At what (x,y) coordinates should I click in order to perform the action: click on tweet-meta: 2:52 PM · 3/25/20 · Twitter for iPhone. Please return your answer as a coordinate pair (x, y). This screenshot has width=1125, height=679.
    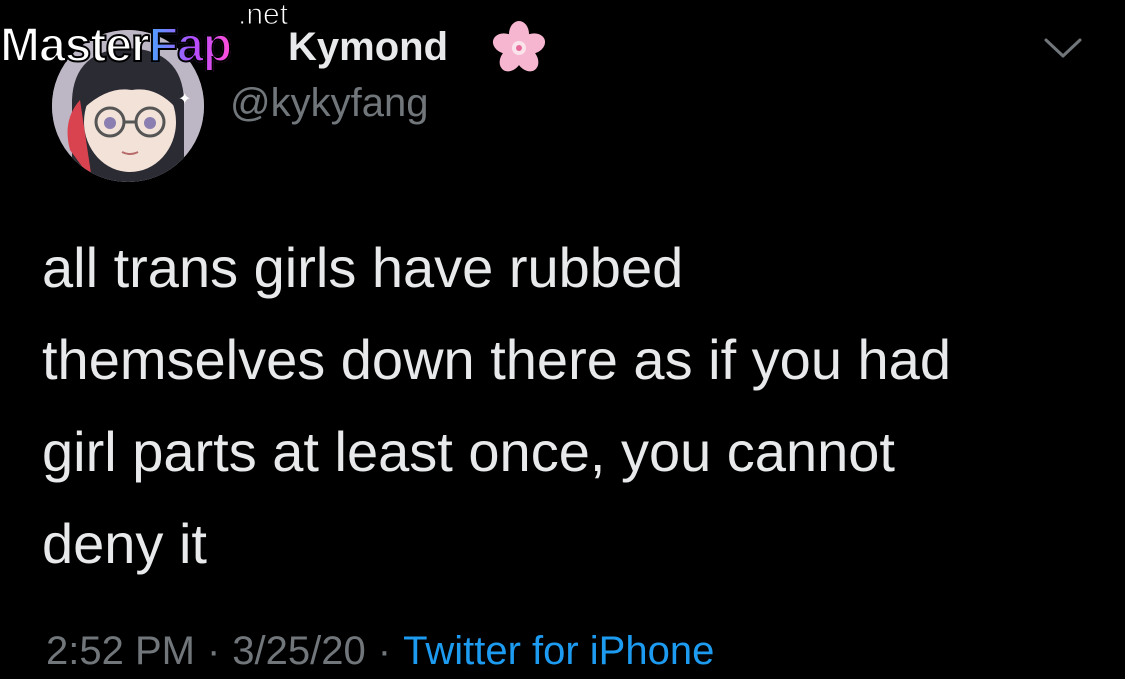
    Looking at the image, I should click on (380, 651).